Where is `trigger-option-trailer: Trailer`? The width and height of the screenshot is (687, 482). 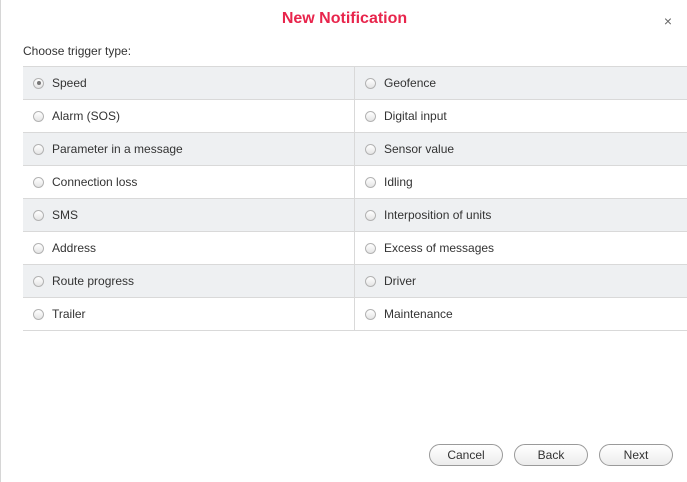 trigger-option-trailer: Trailer is located at coordinates (189, 314).